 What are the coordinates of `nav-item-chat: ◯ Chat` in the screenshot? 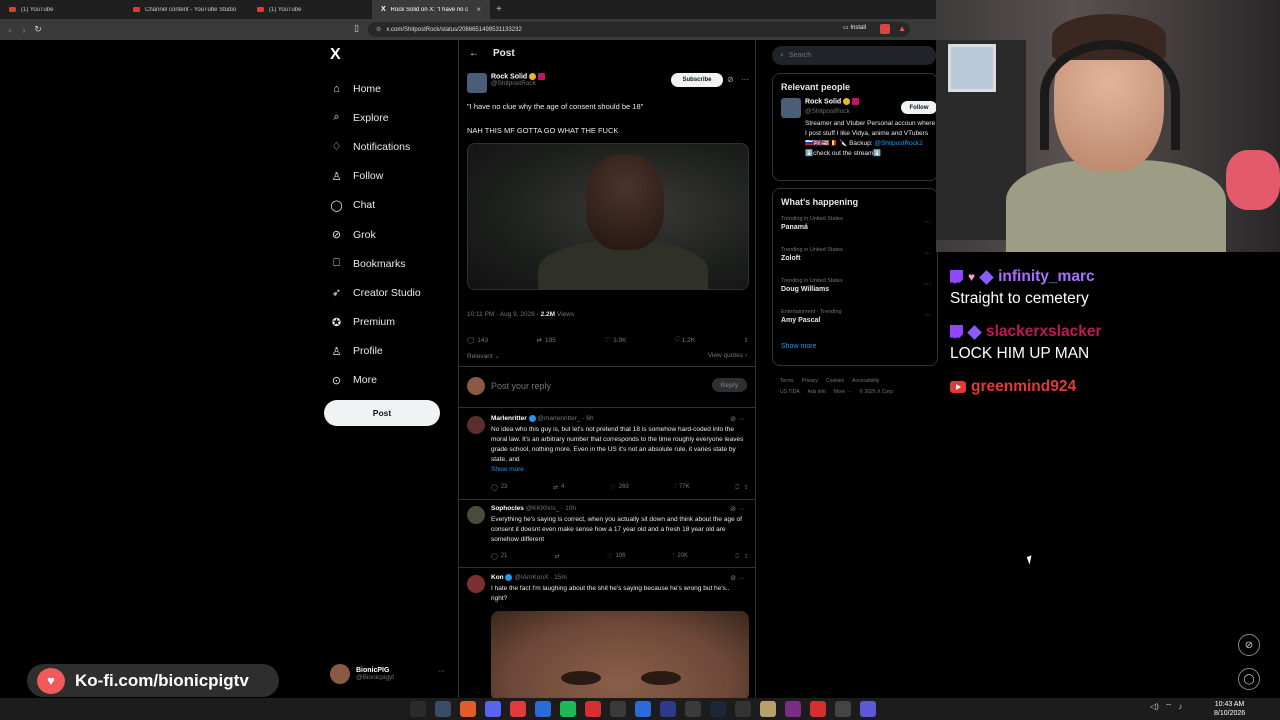 It's located at (395, 205).